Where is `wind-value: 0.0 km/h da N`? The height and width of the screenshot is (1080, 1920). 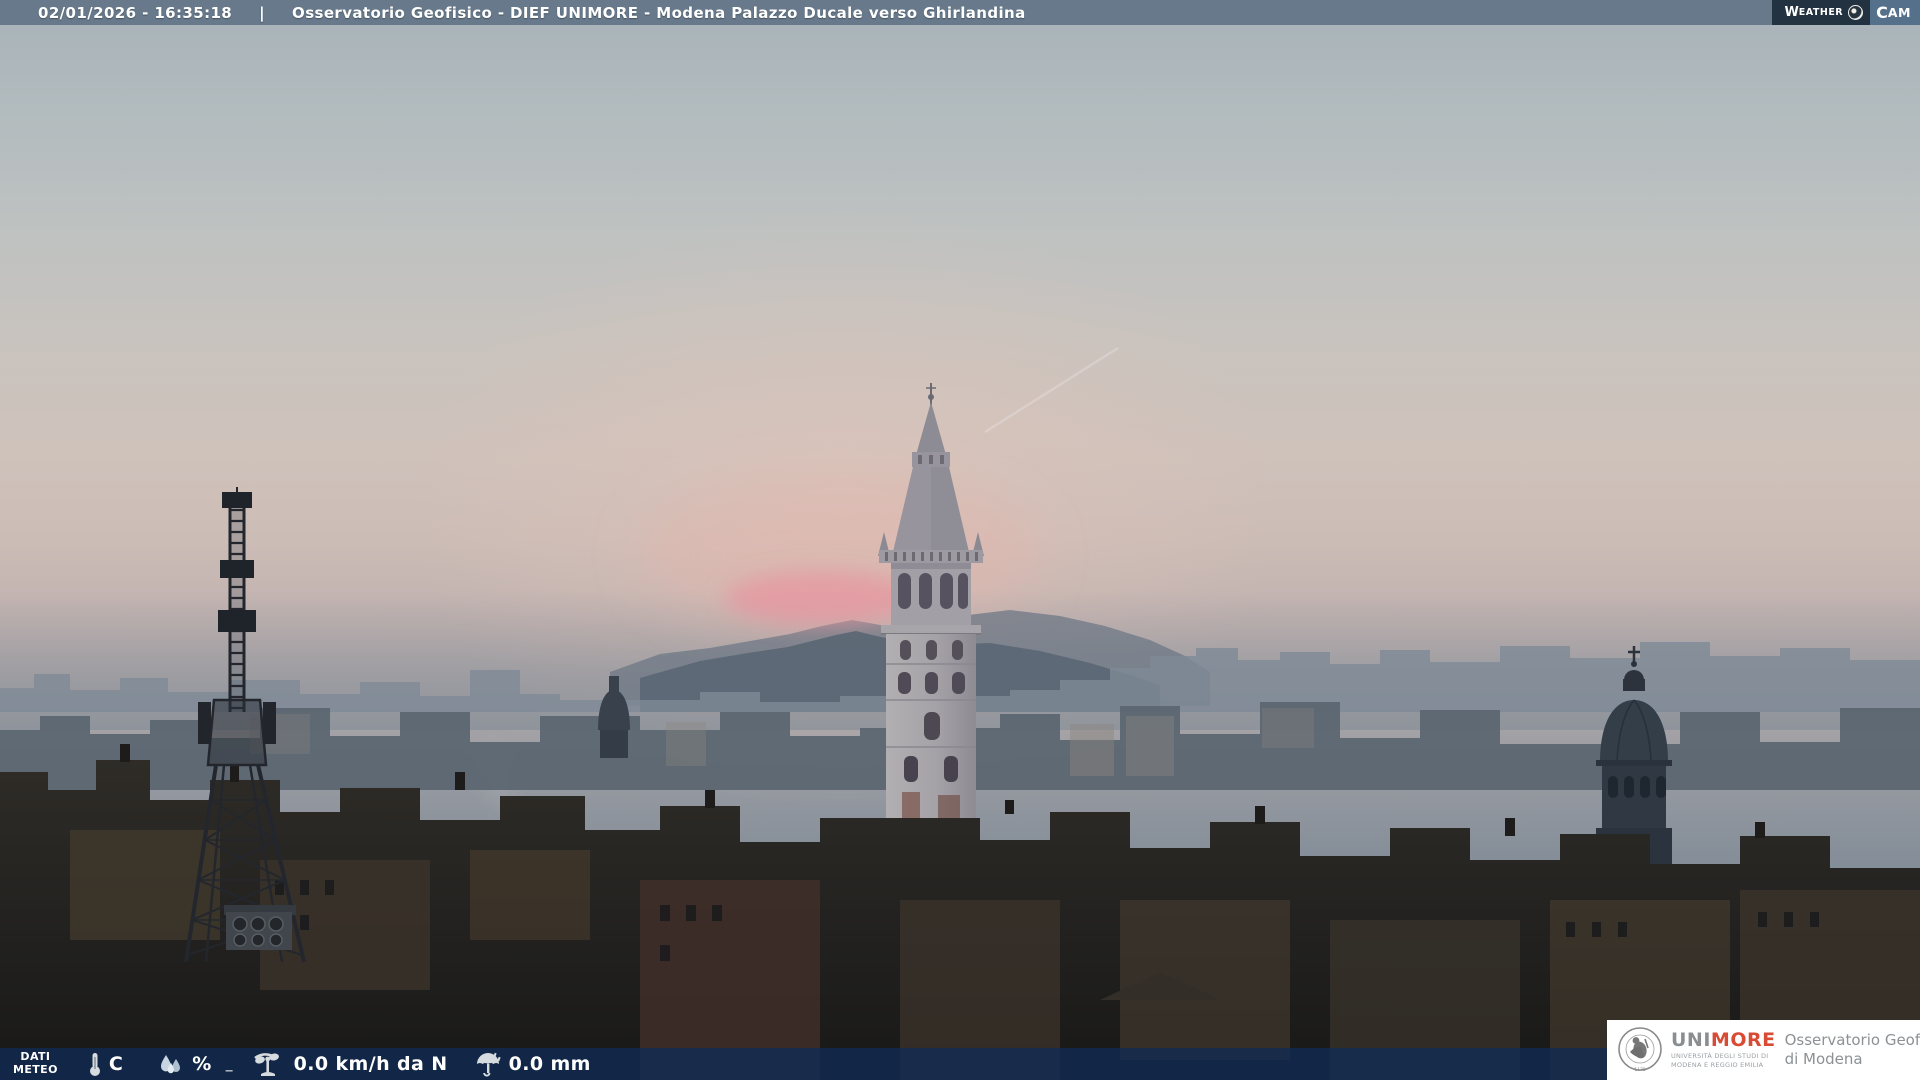
wind-value: 0.0 km/h da N is located at coordinates (370, 1064).